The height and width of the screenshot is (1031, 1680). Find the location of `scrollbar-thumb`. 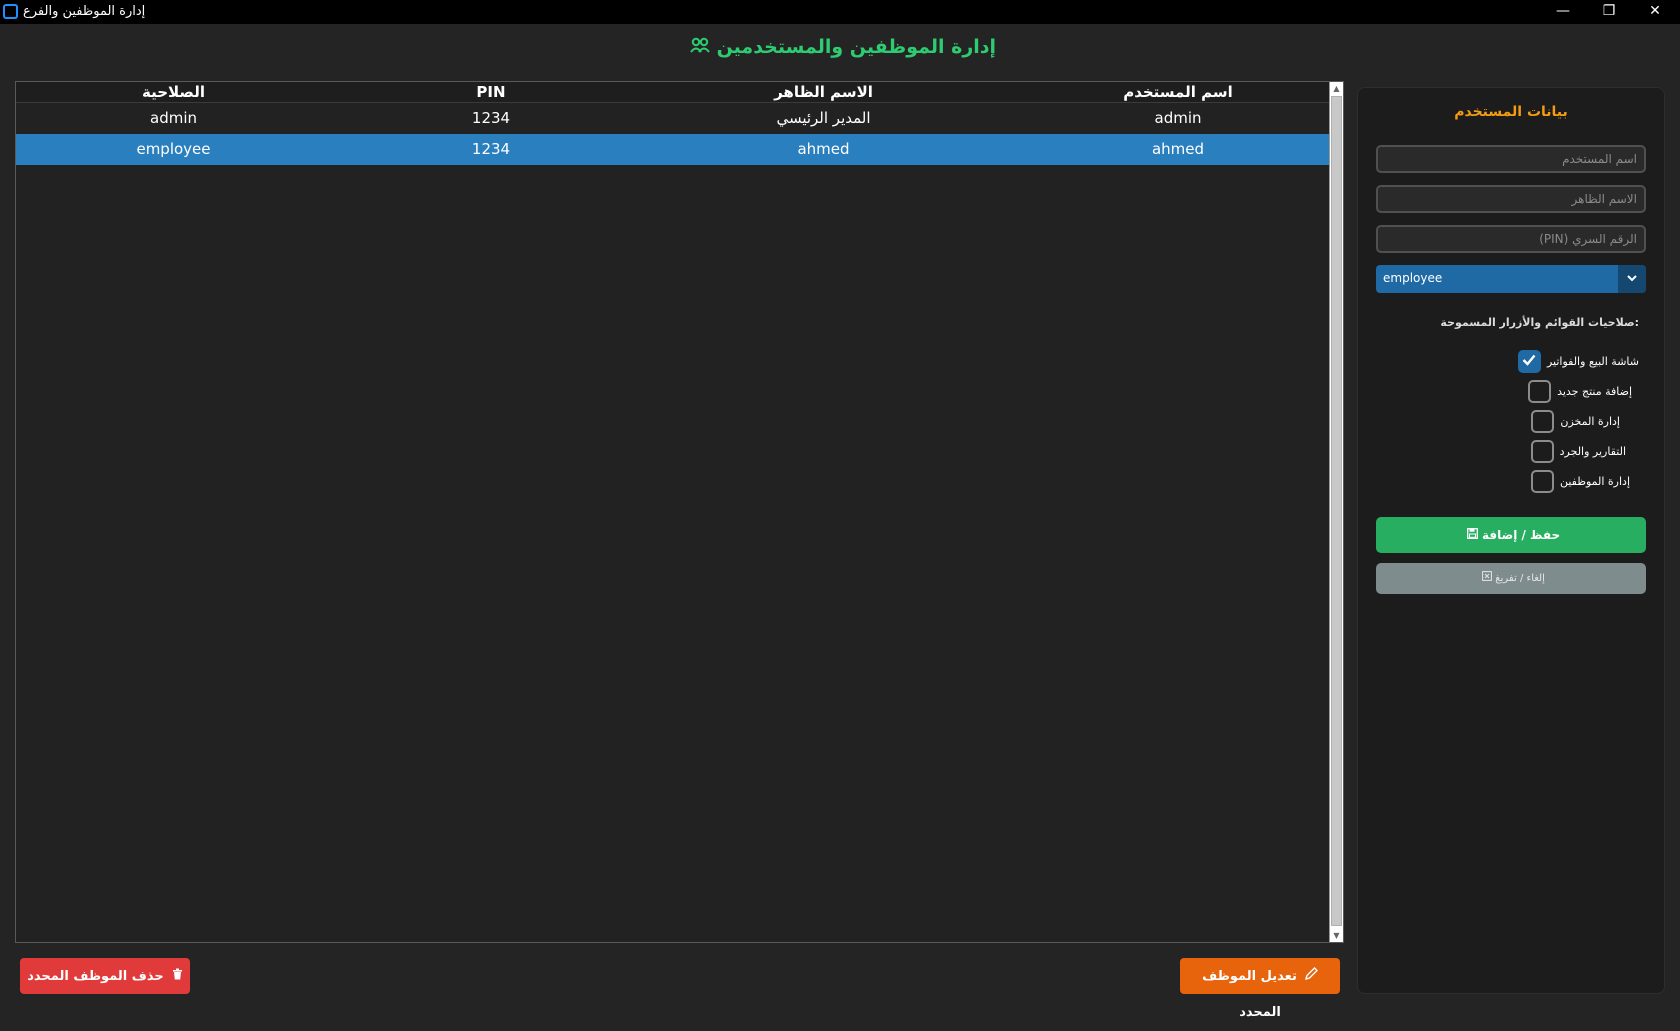

scrollbar-thumb is located at coordinates (1336, 511).